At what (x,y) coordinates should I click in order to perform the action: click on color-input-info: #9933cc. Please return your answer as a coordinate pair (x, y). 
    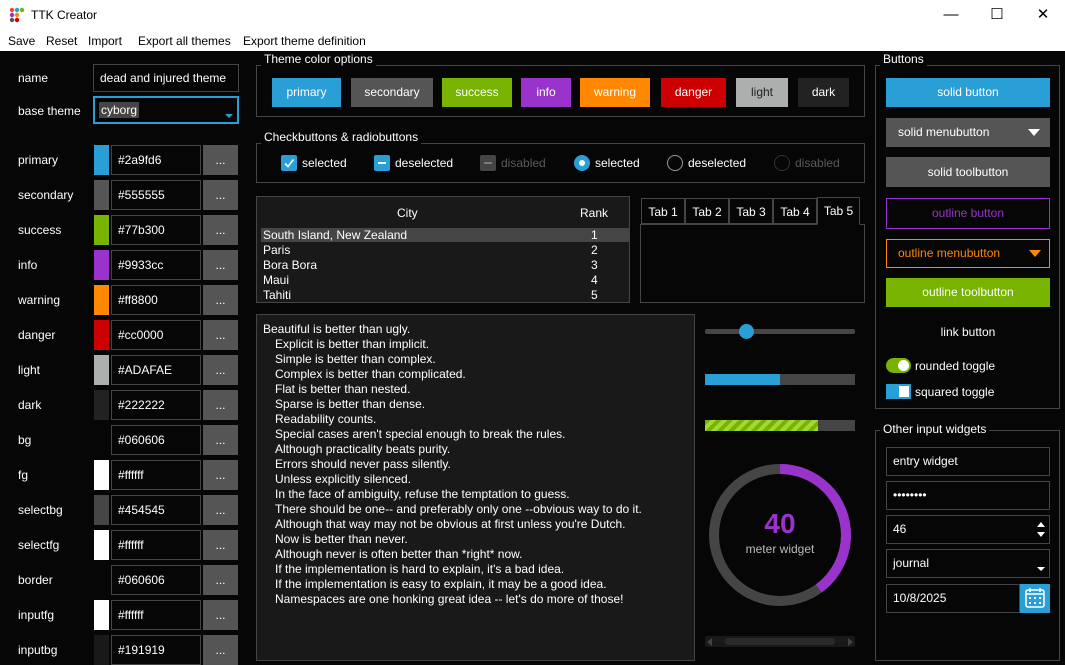
    Looking at the image, I should click on (156, 265).